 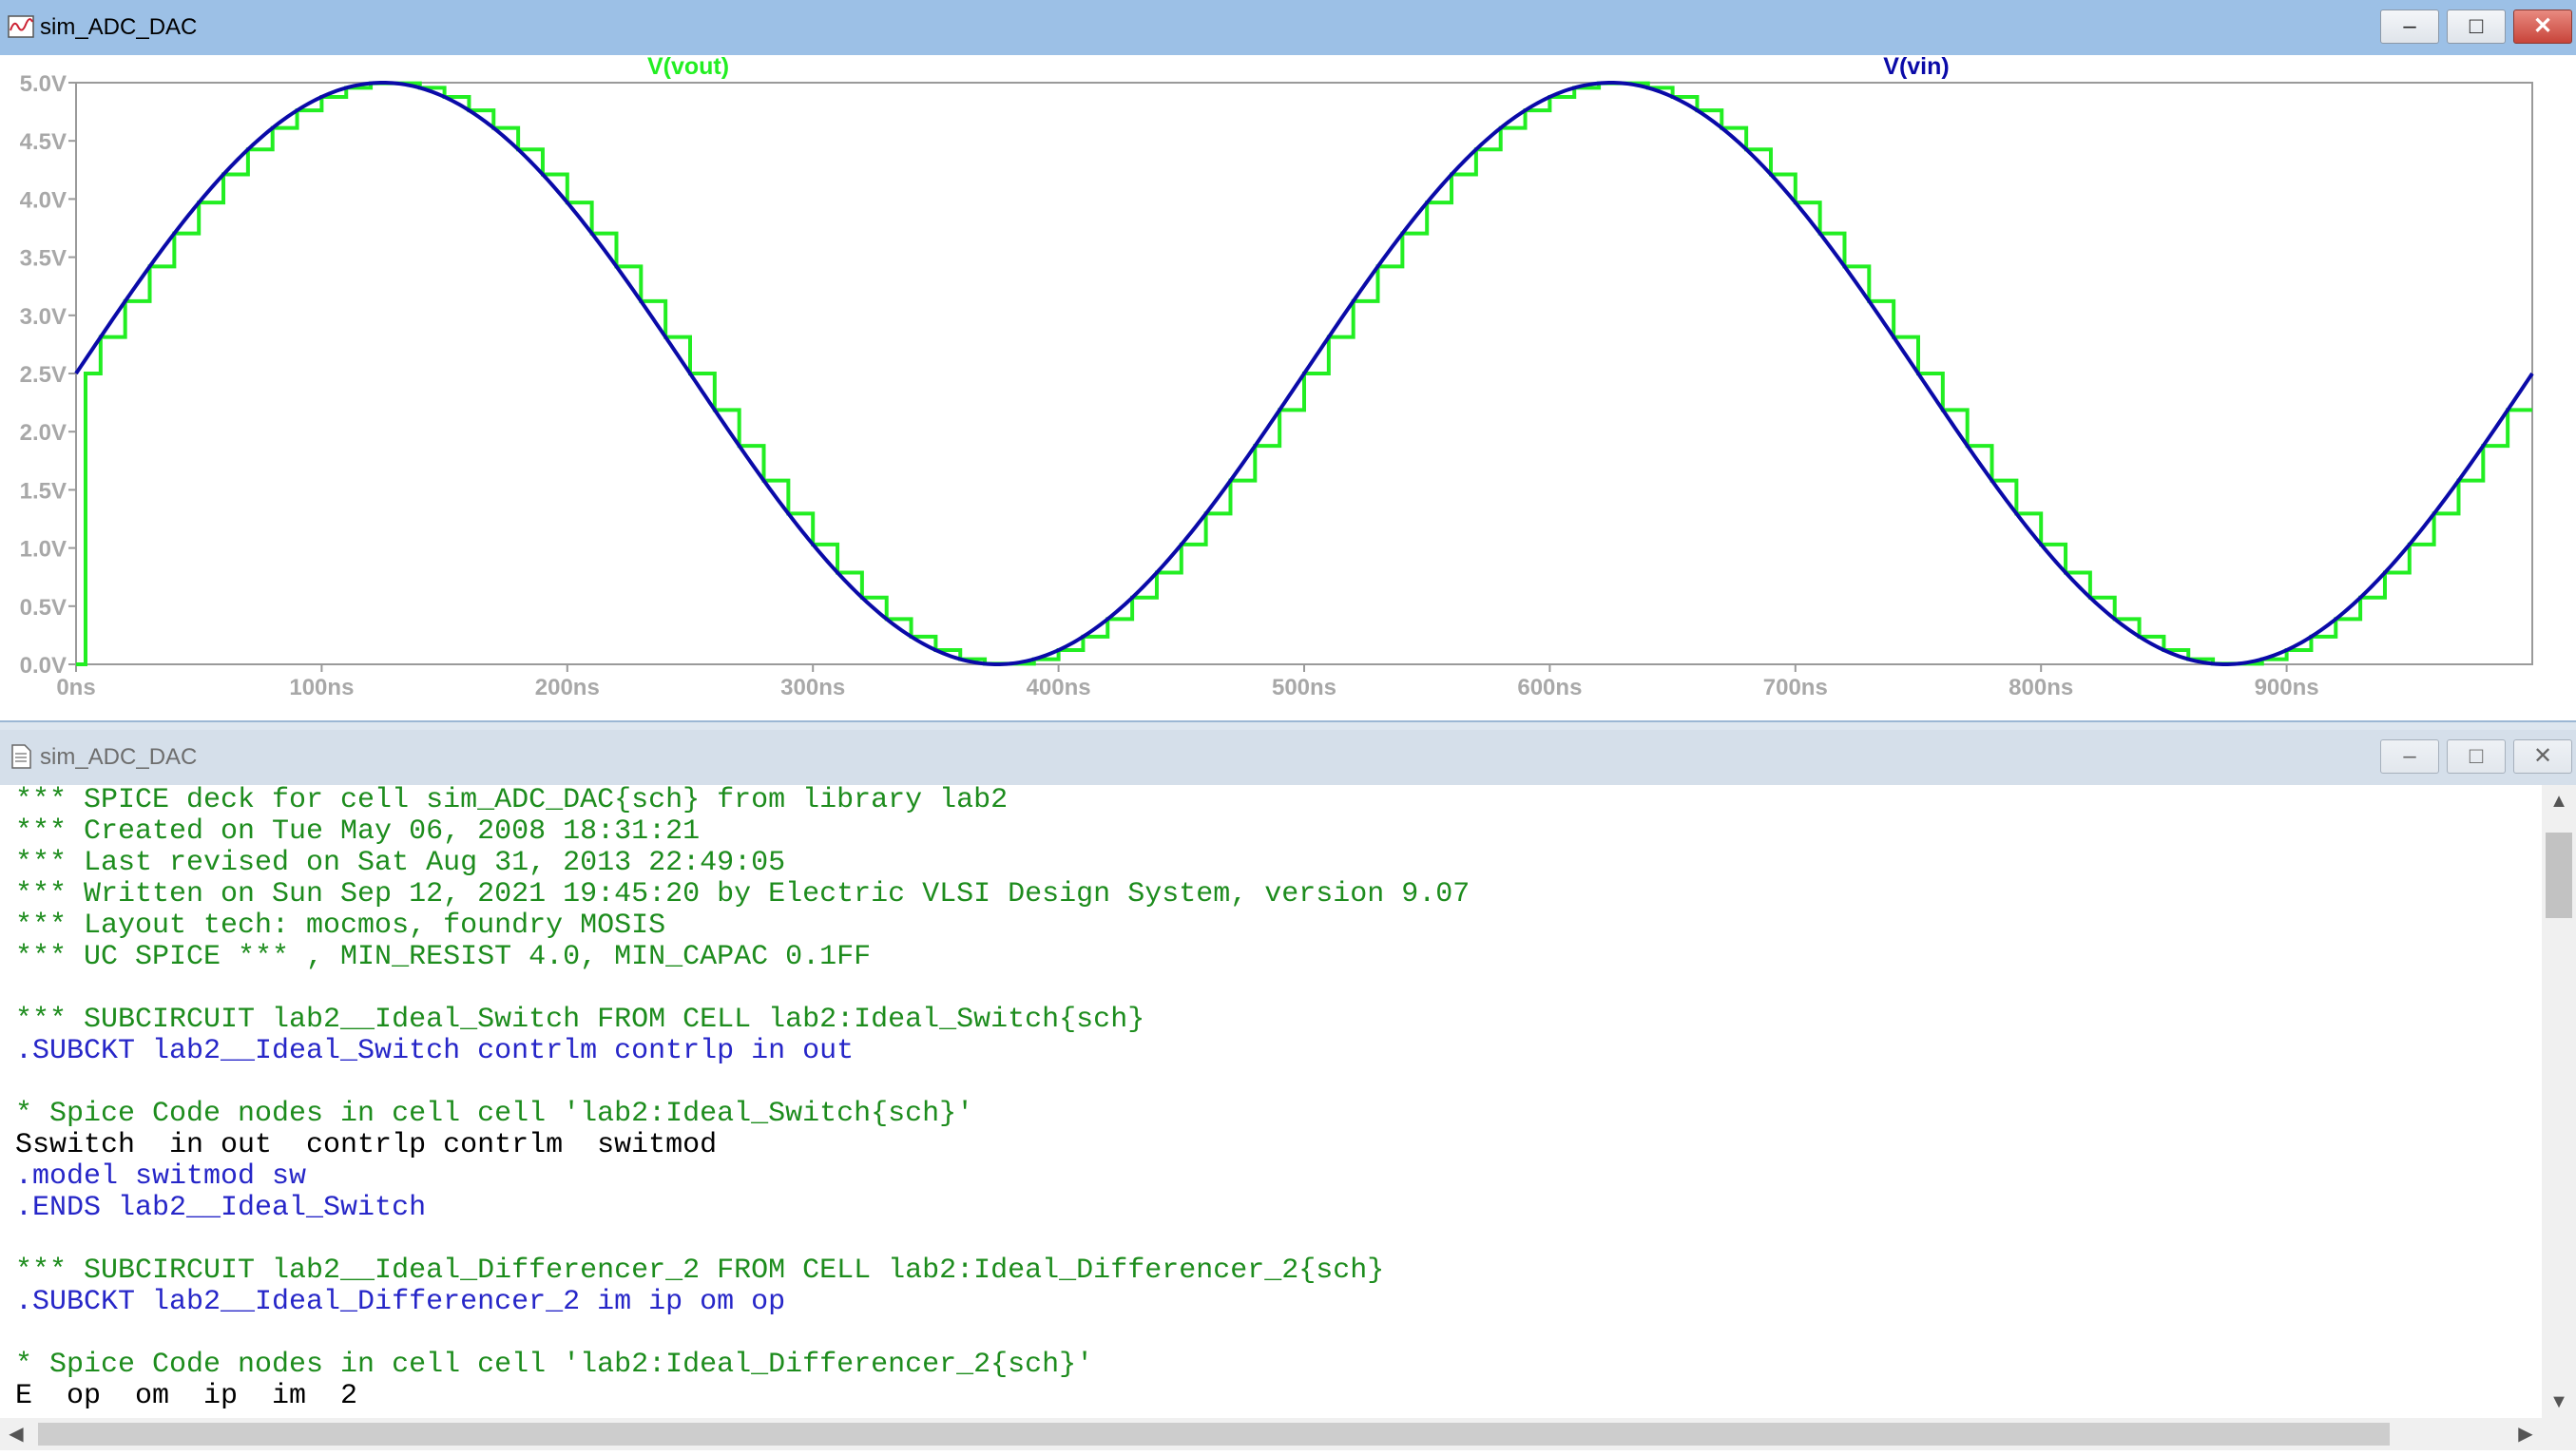 I want to click on horizontal-scroll-thumb, so click(x=1214, y=1434).